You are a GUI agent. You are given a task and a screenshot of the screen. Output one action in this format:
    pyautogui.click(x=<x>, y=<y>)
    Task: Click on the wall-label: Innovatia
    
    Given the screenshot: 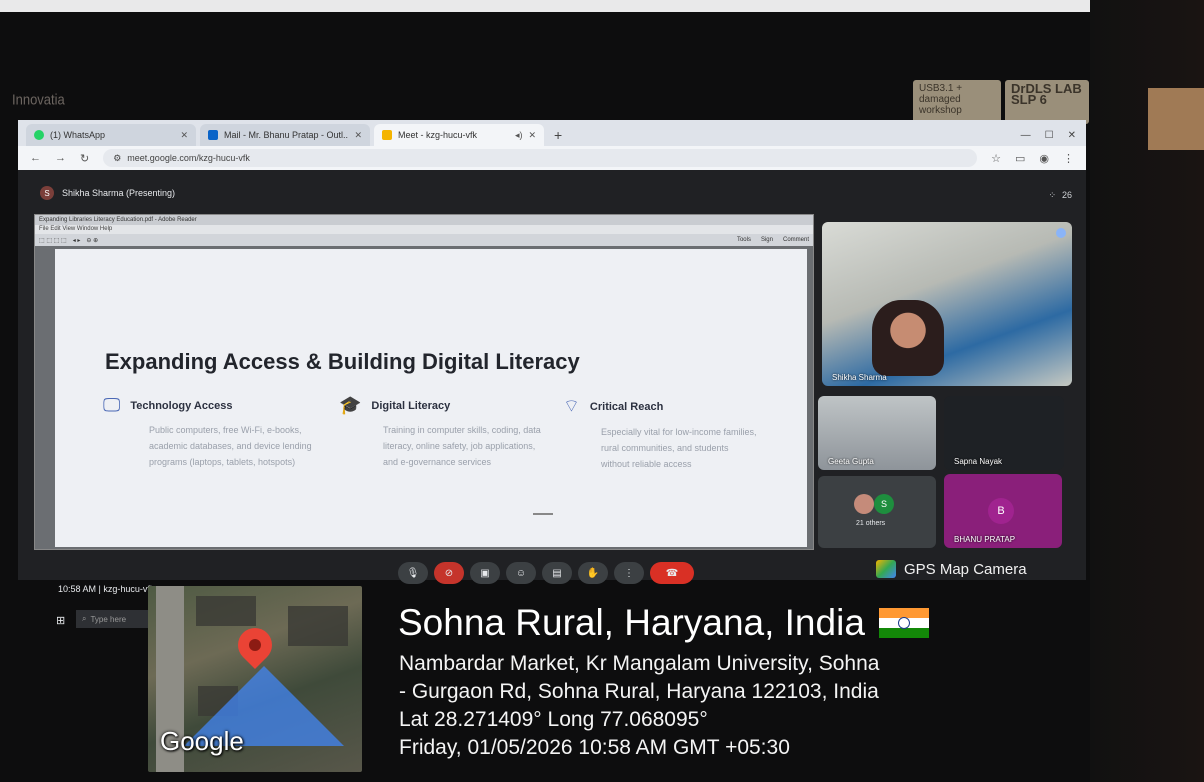 What is the action you would take?
    pyautogui.click(x=38, y=99)
    